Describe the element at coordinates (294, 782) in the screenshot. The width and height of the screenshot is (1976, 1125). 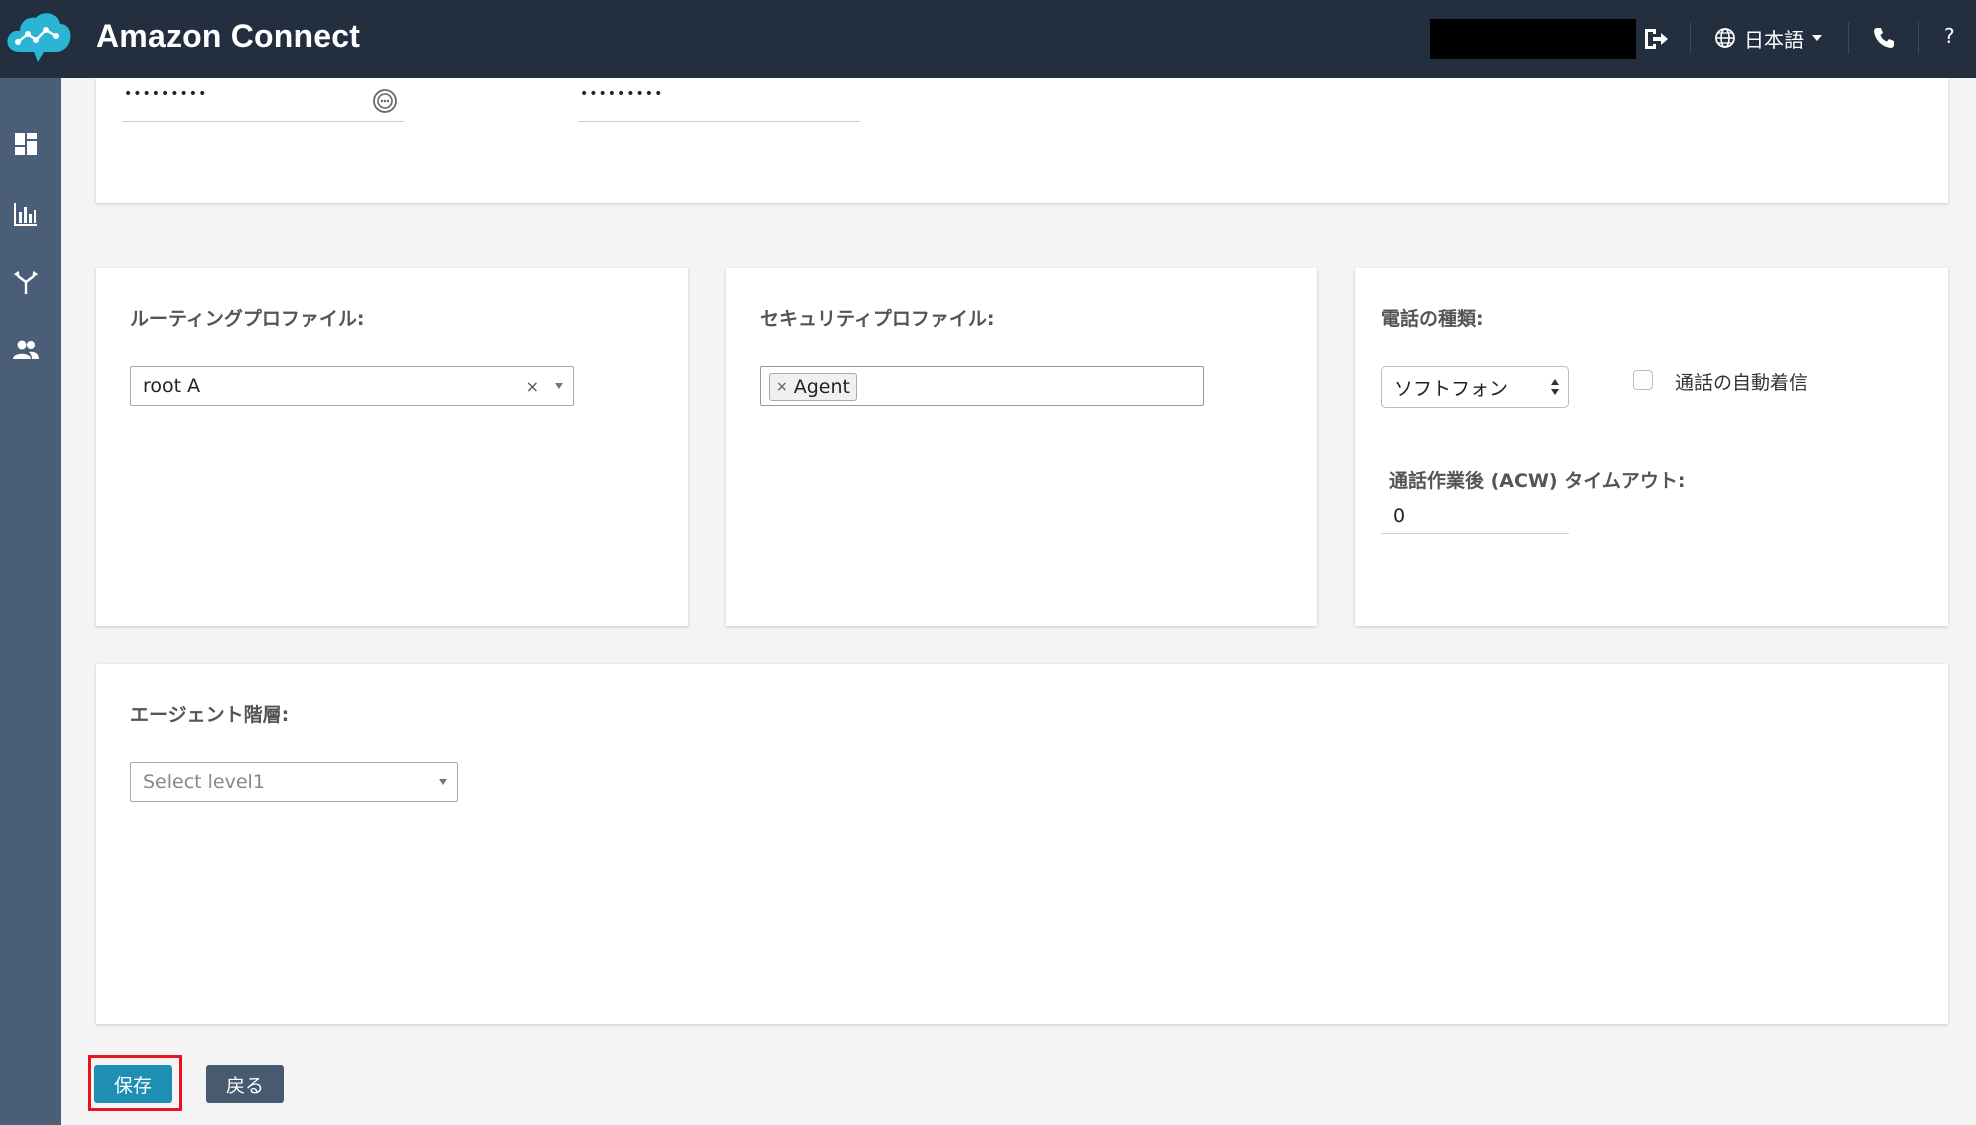
I see `hierarchy-level1-select: Select level1` at that location.